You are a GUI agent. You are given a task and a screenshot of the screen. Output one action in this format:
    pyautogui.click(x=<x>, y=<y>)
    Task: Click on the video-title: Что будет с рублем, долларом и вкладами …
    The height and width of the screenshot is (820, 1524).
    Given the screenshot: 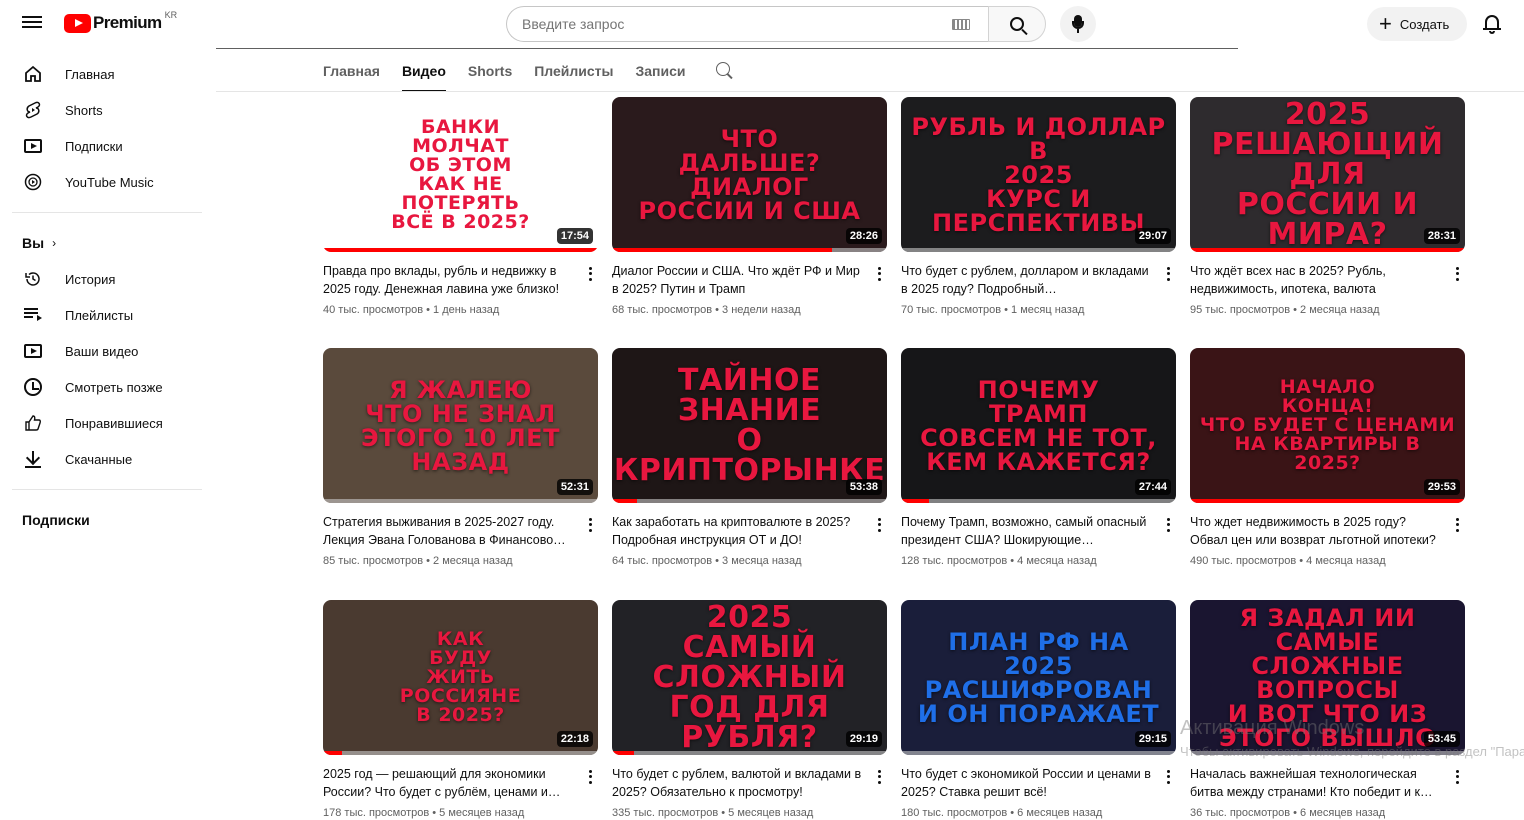 What is the action you would take?
    pyautogui.click(x=1026, y=280)
    